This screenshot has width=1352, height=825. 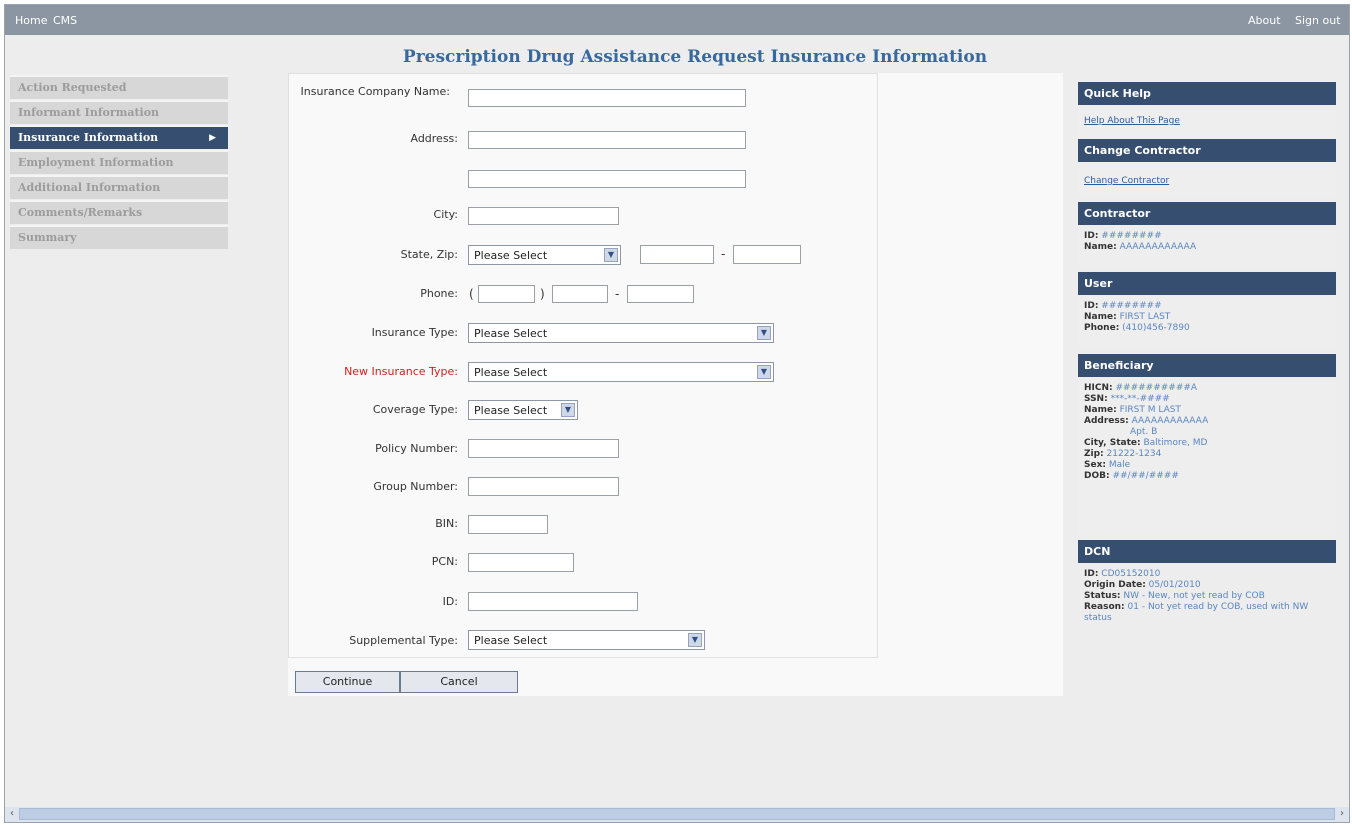 What do you see at coordinates (621, 372) in the screenshot?
I see `new-insurance-type-select: Please Select ▼` at bounding box center [621, 372].